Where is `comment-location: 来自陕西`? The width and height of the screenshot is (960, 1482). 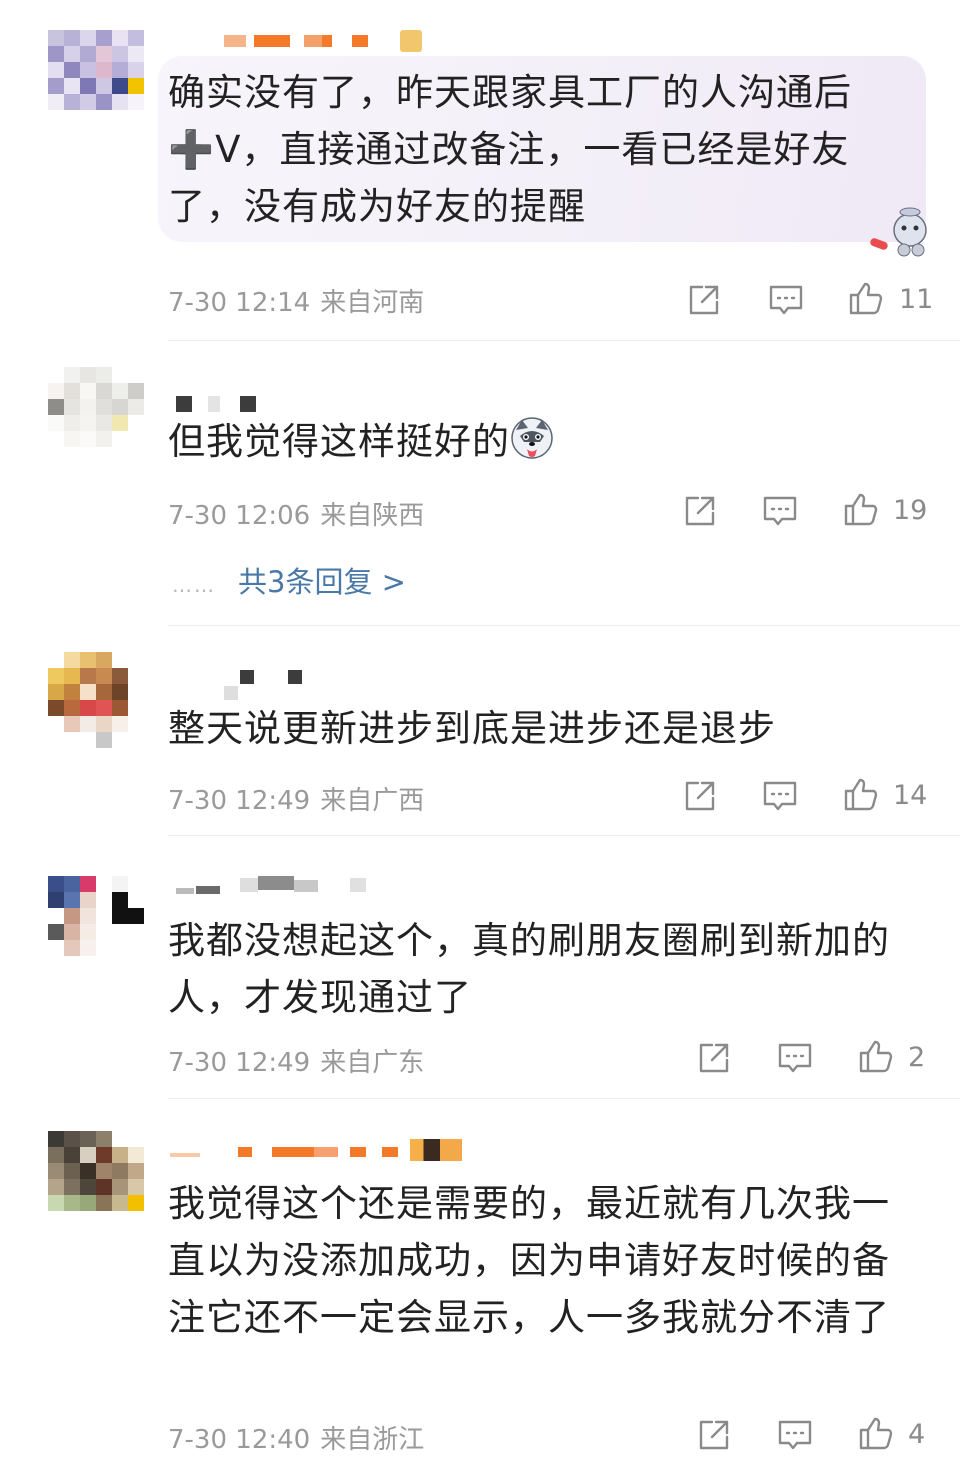
comment-location: 来自陕西 is located at coordinates (372, 516).